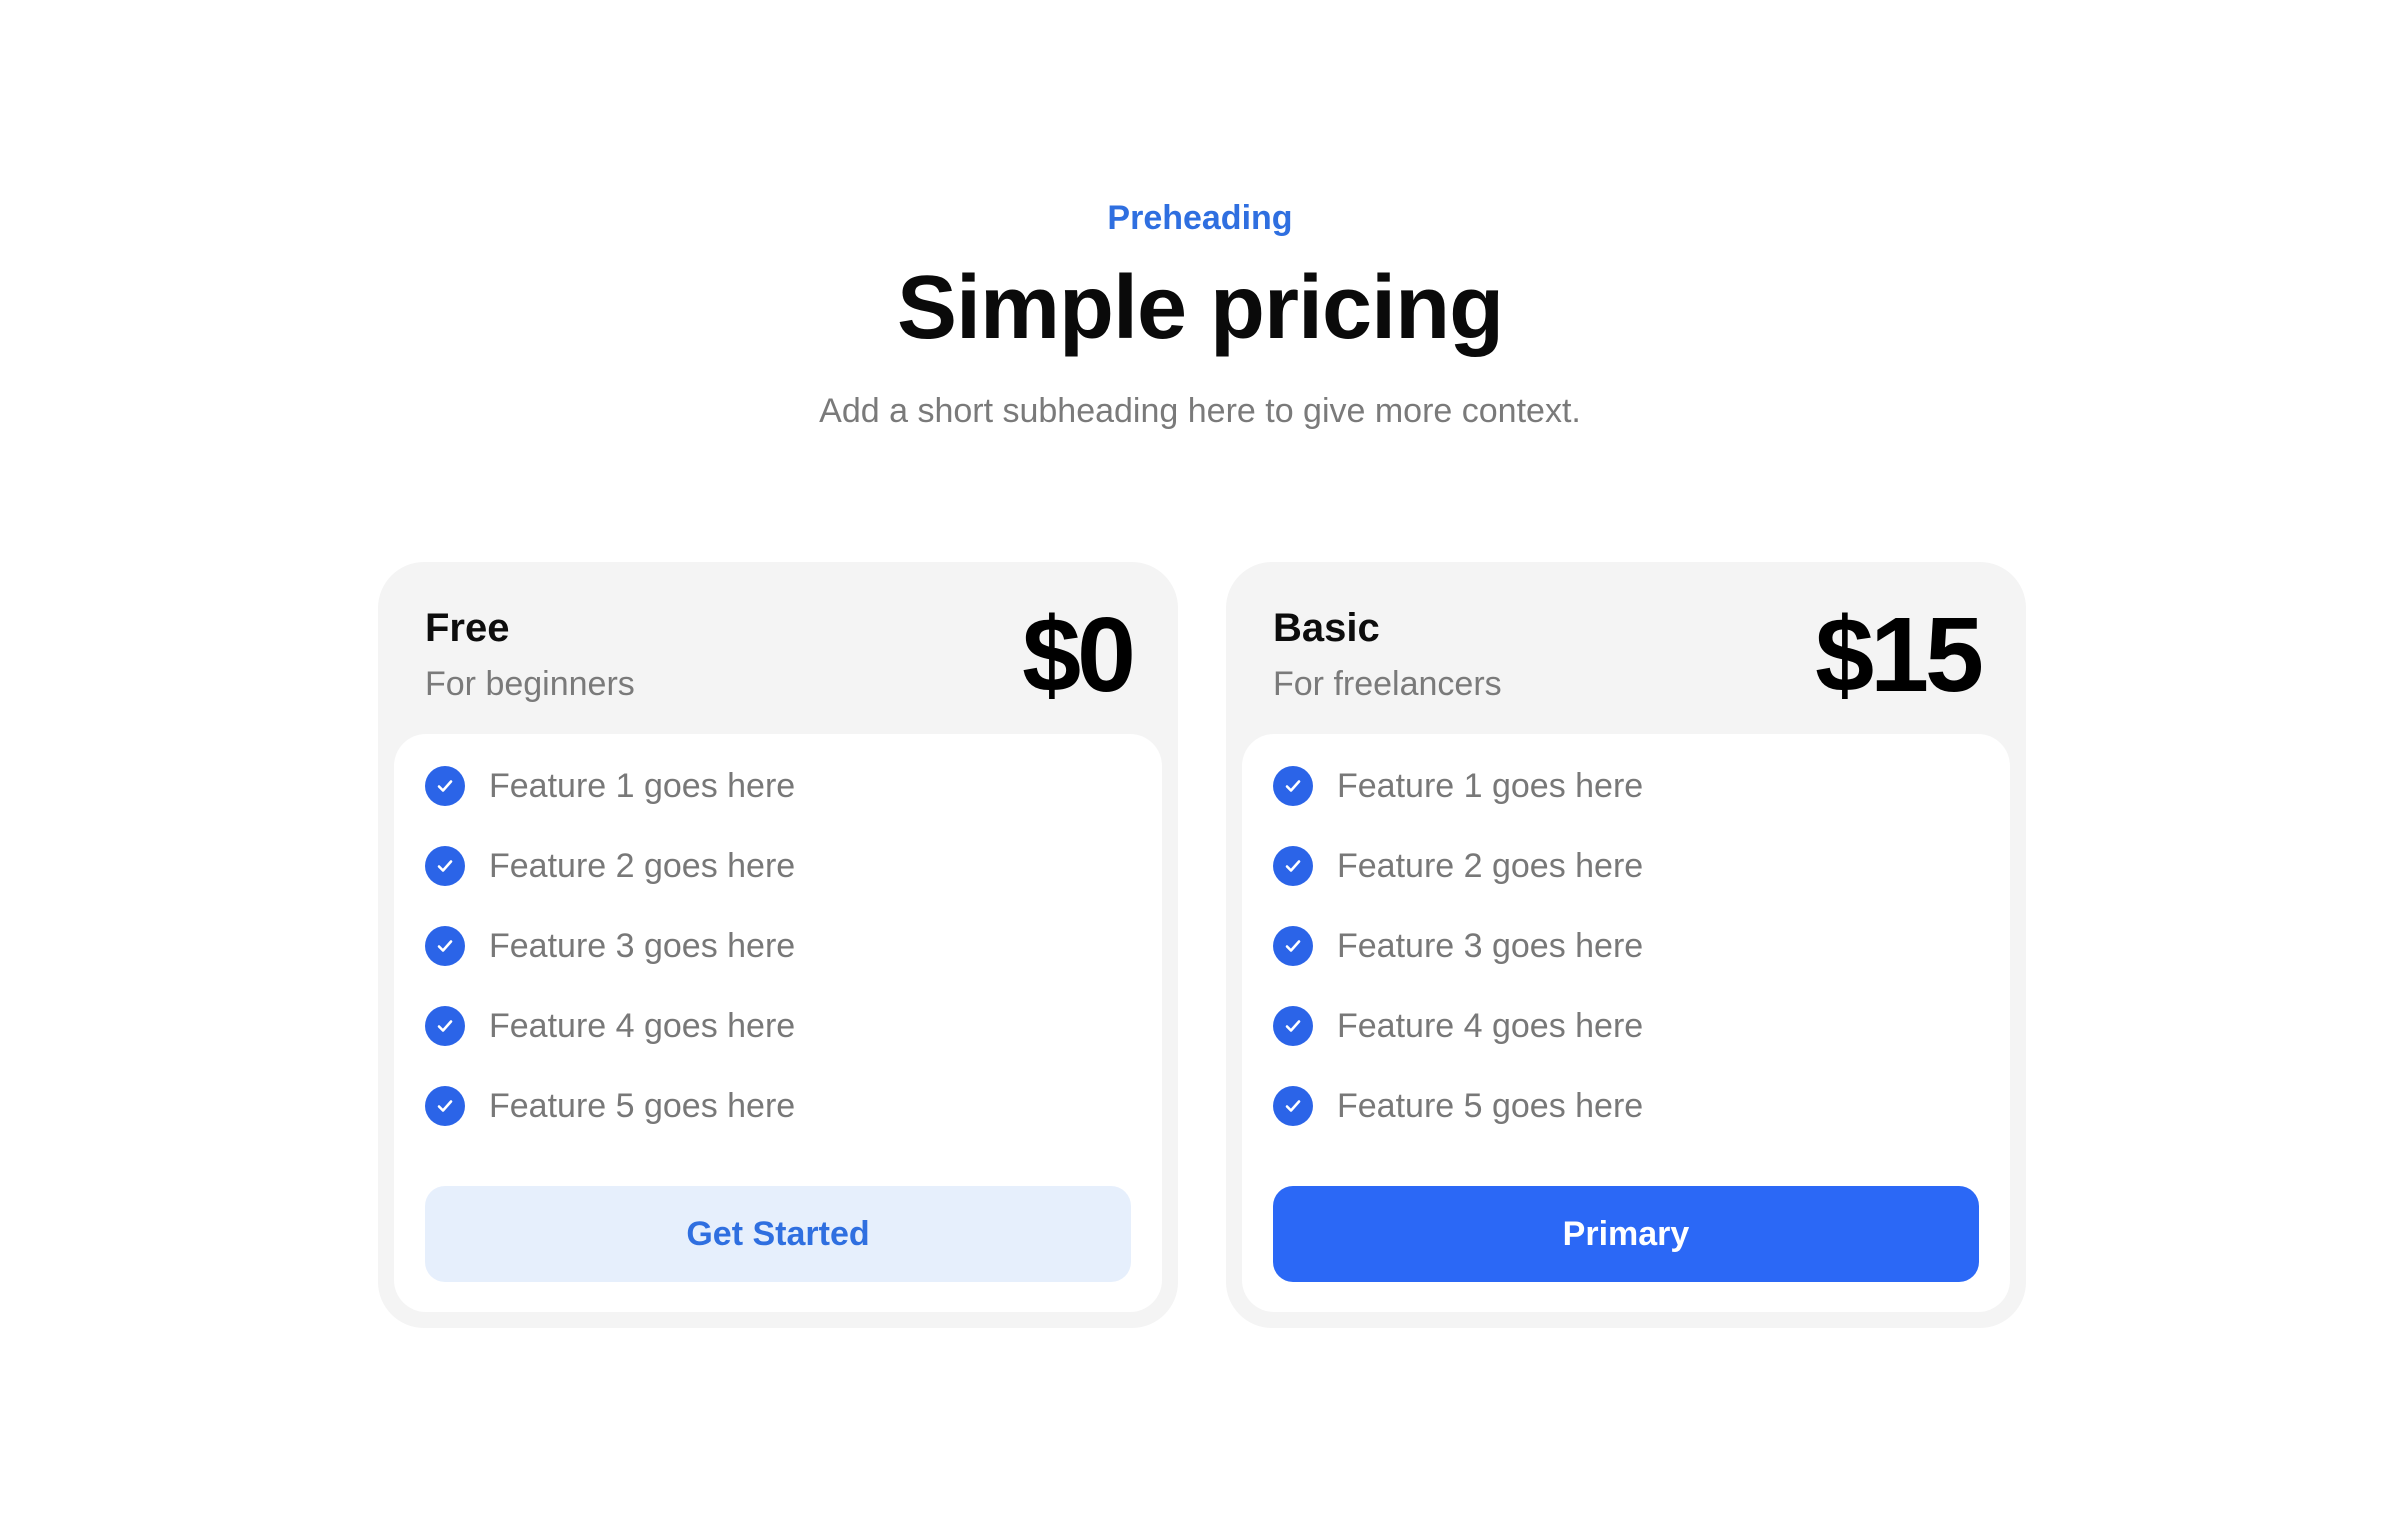 Image resolution: width=2400 pixels, height=1516 pixels. I want to click on plan-description: For freelancers, so click(1387, 684).